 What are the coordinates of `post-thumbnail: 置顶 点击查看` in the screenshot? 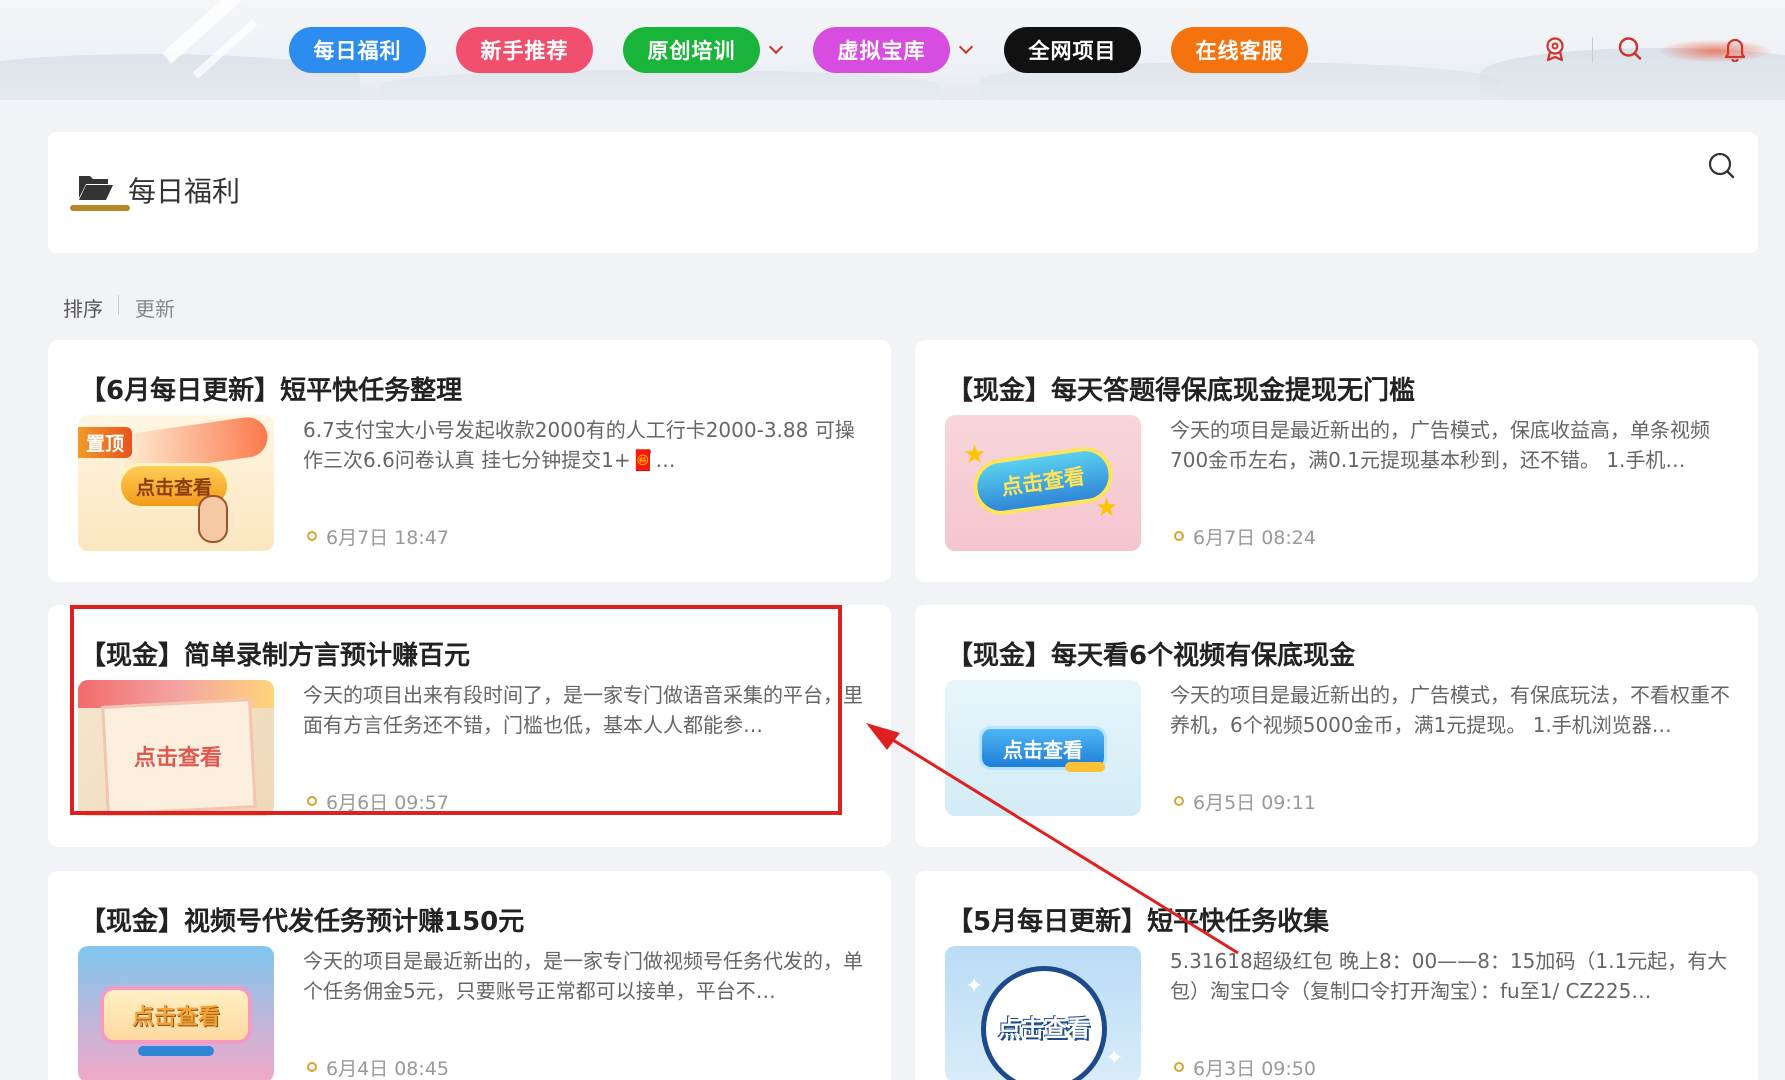 It's located at (176, 483).